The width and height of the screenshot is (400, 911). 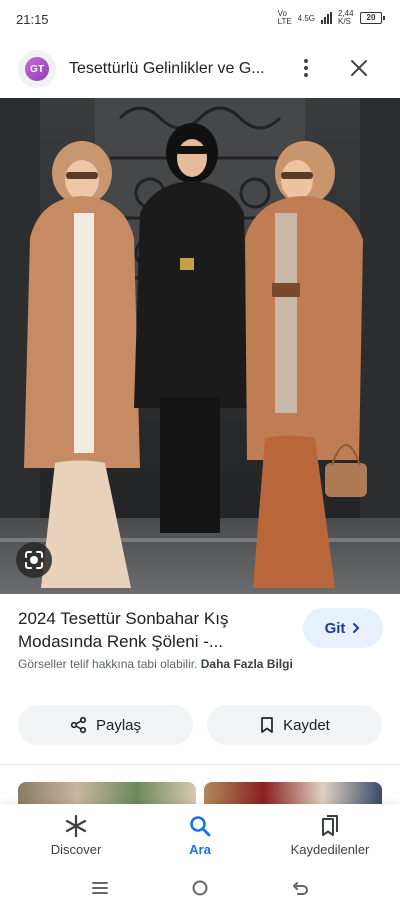 I want to click on bookmarks-icon, so click(x=330, y=825).